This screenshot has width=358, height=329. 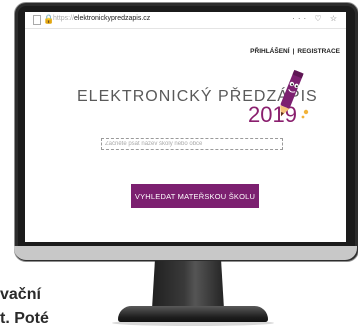 I want to click on search-input, so click(x=192, y=144).